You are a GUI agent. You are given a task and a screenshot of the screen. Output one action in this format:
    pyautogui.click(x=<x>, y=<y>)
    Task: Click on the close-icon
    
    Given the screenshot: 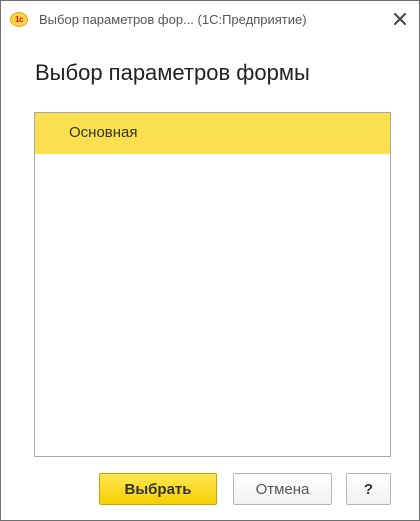 What is the action you would take?
    pyautogui.click(x=400, y=19)
    